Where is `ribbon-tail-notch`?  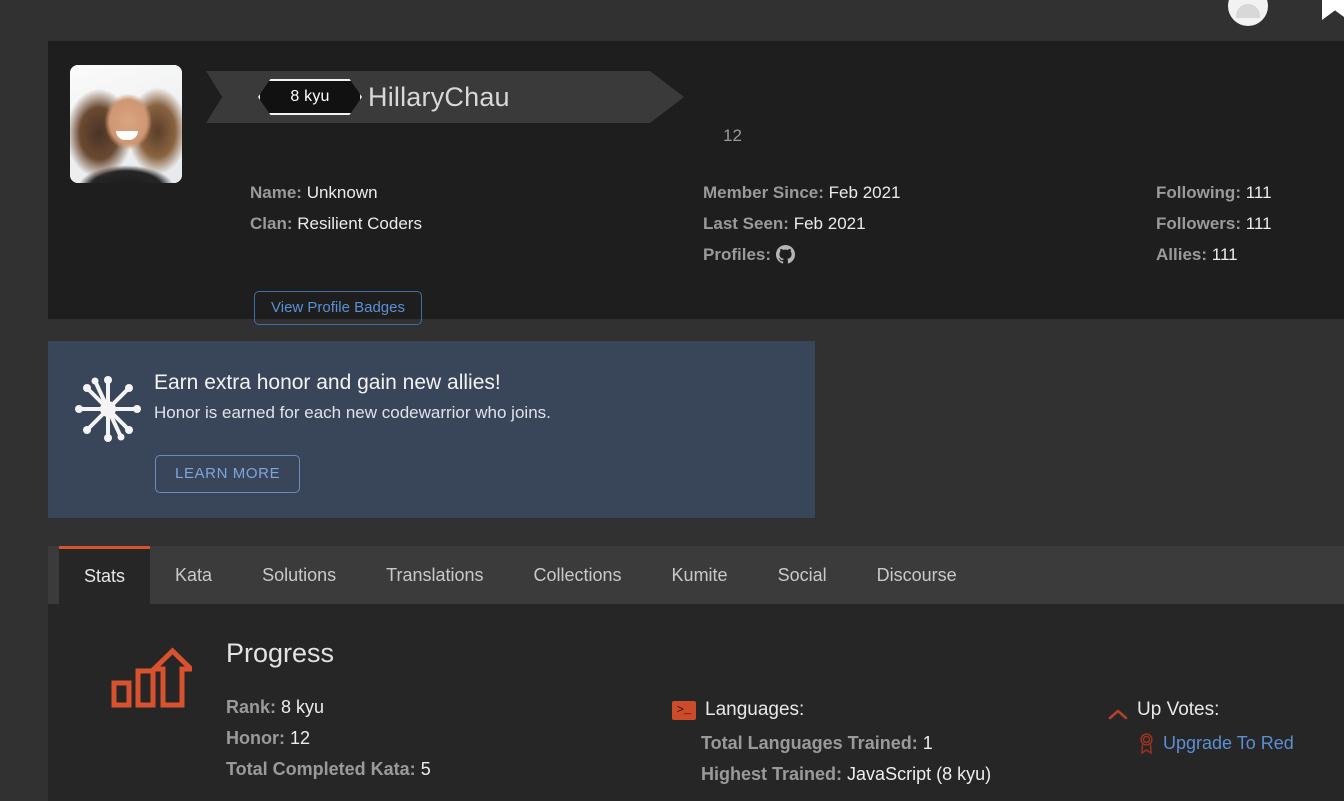 ribbon-tail-notch is located at coordinates (673, 97).